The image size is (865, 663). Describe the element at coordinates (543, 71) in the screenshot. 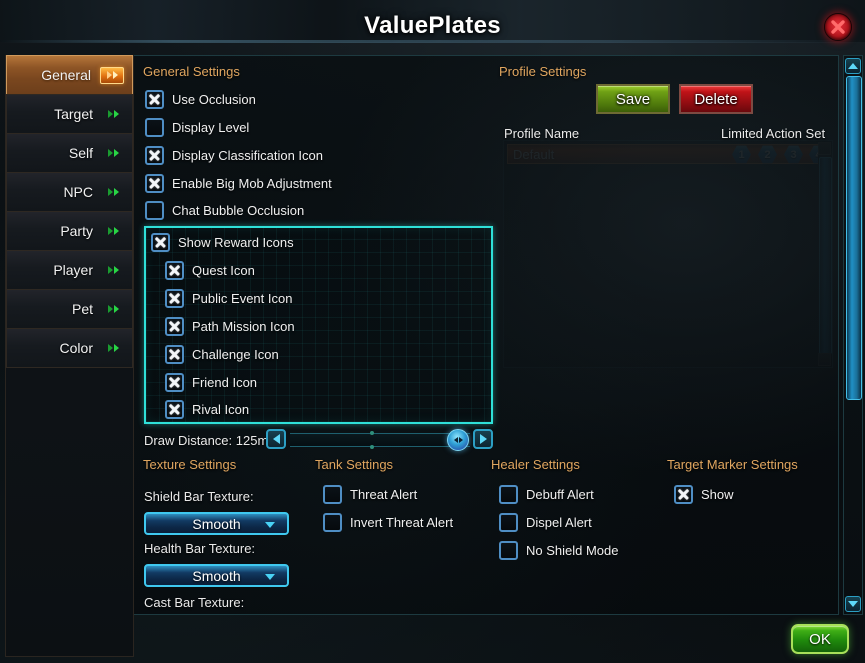

I see `profile-settings-heading: Profile Settings` at that location.